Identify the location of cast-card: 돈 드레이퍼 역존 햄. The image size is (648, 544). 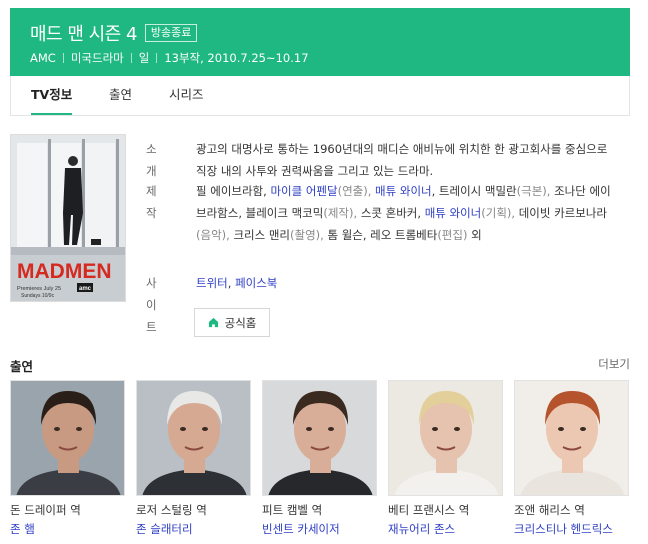
(67, 458).